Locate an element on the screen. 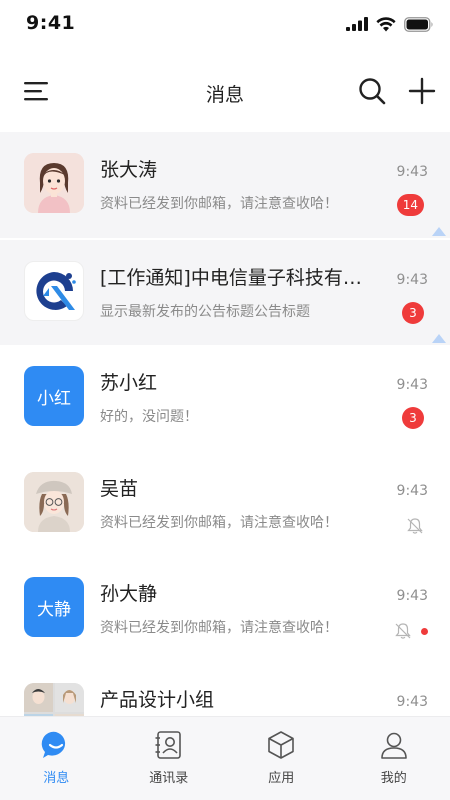  company-logo-icon is located at coordinates (56, 290).